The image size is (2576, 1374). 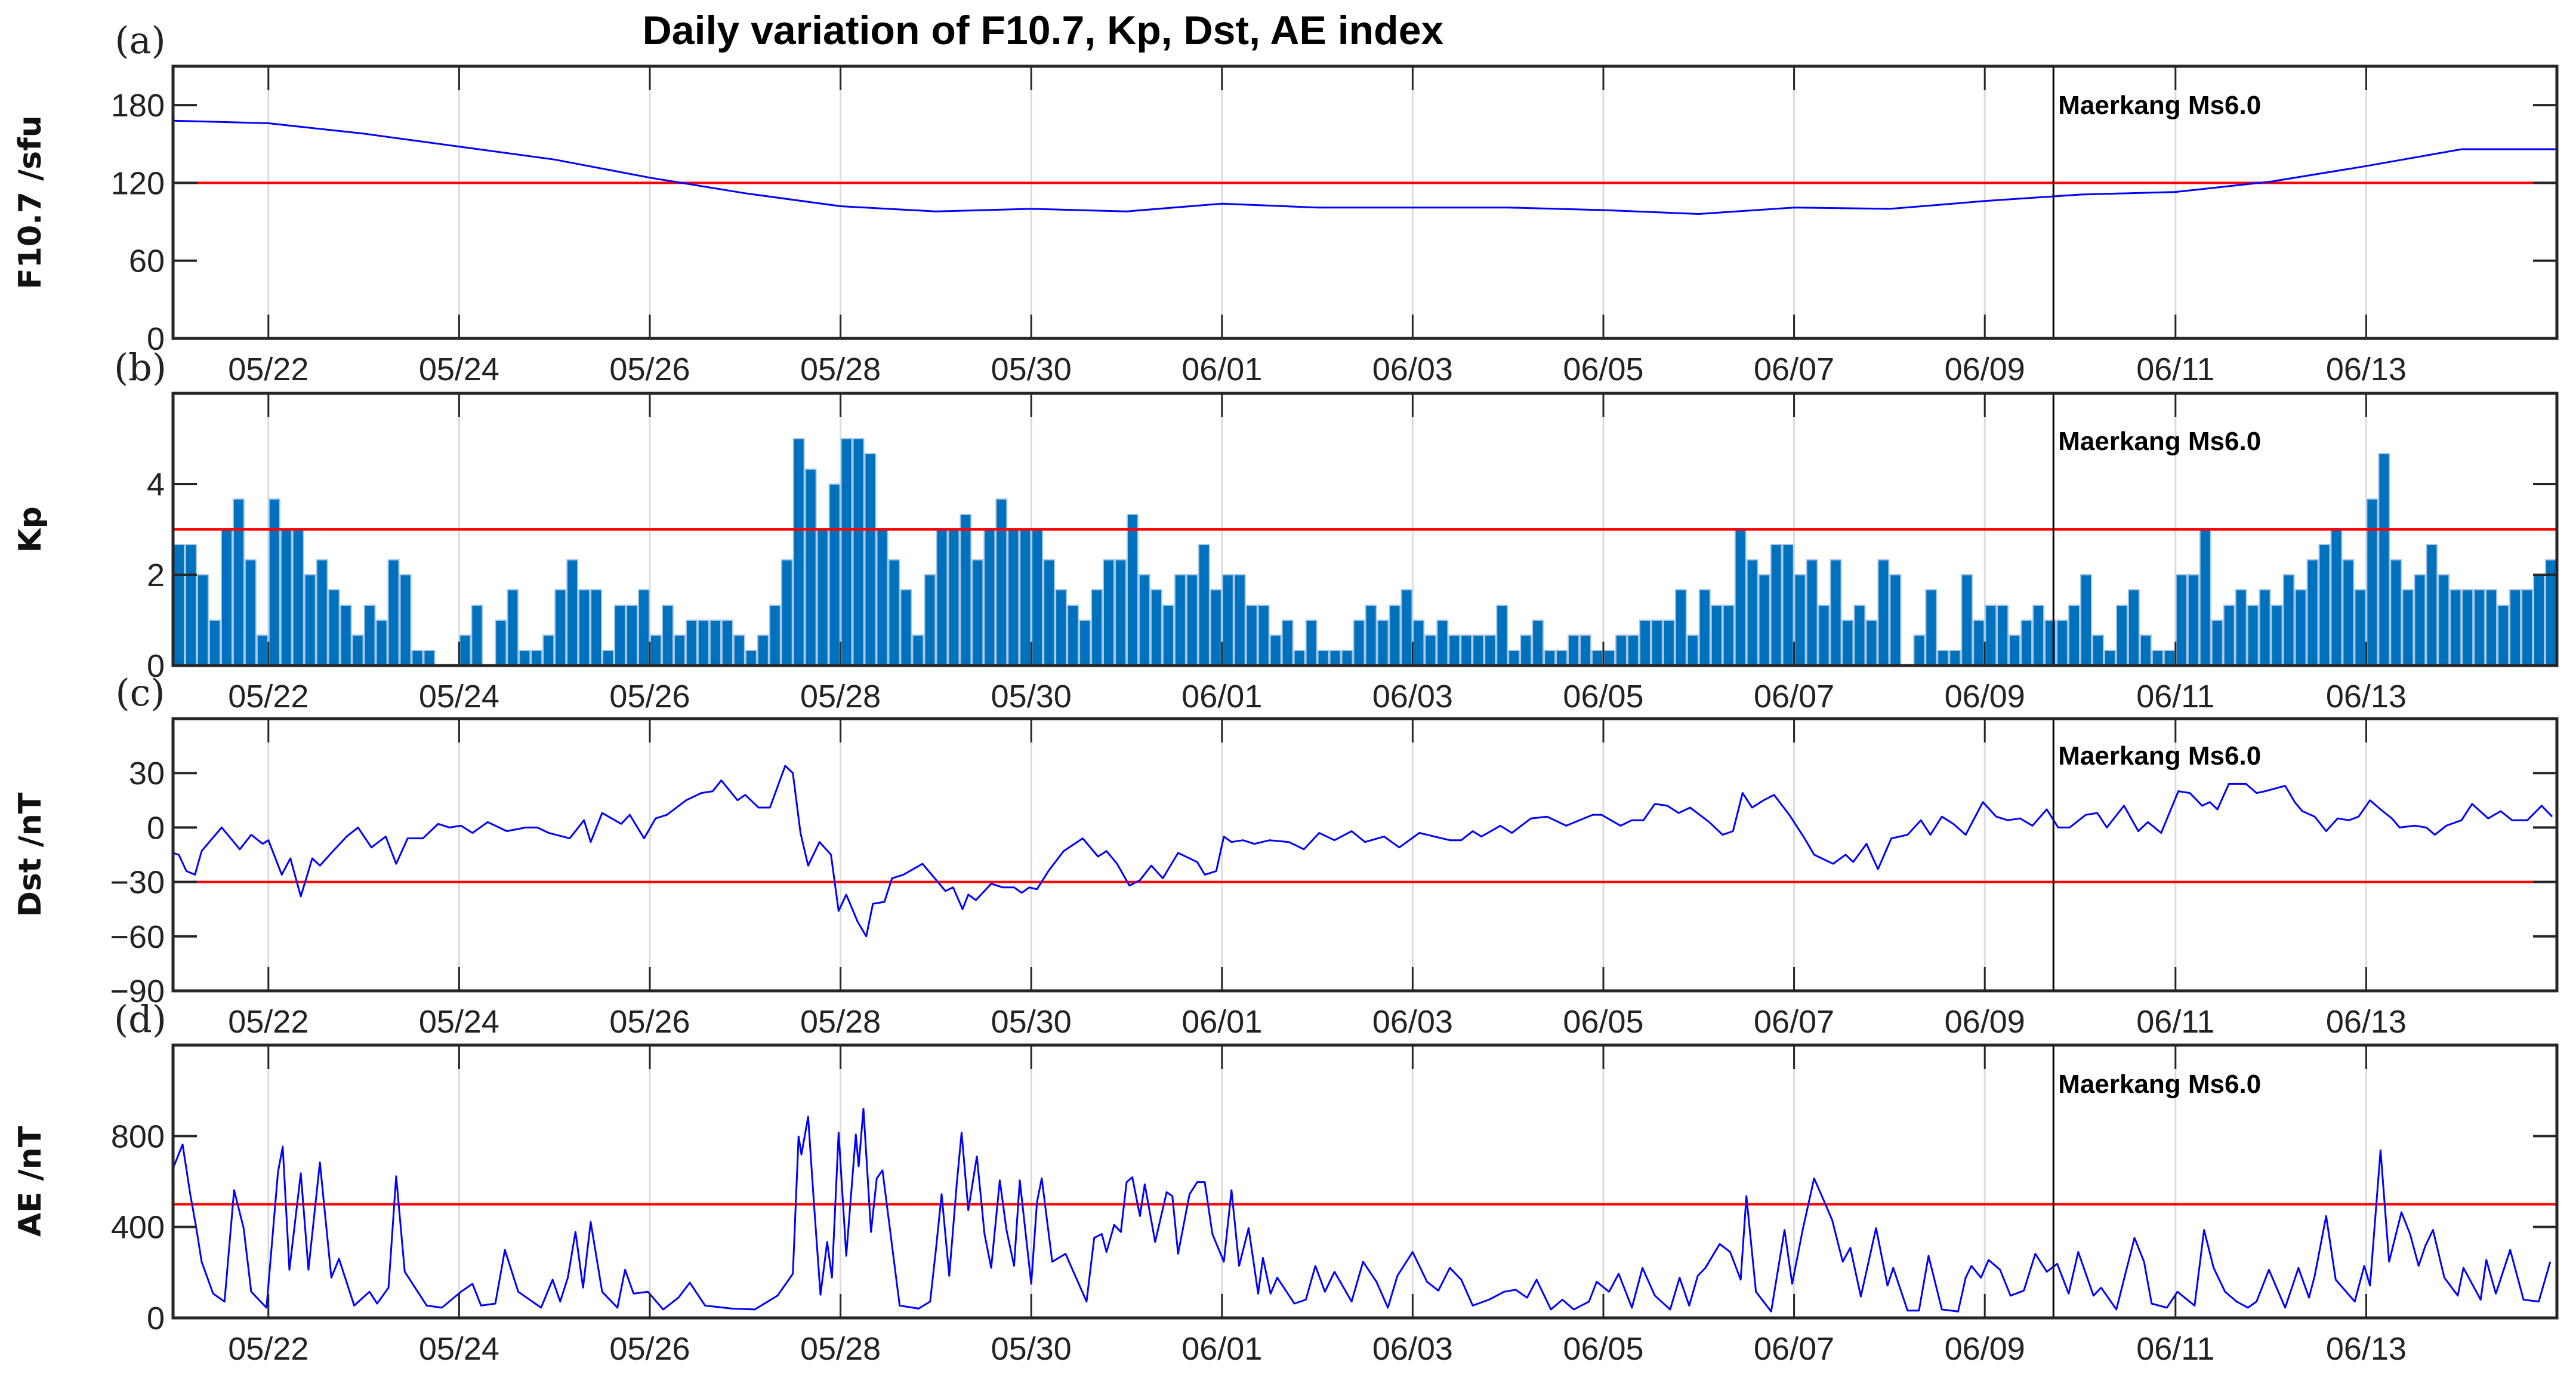 I want to click on y-axis-label: Kp, so click(x=30, y=529).